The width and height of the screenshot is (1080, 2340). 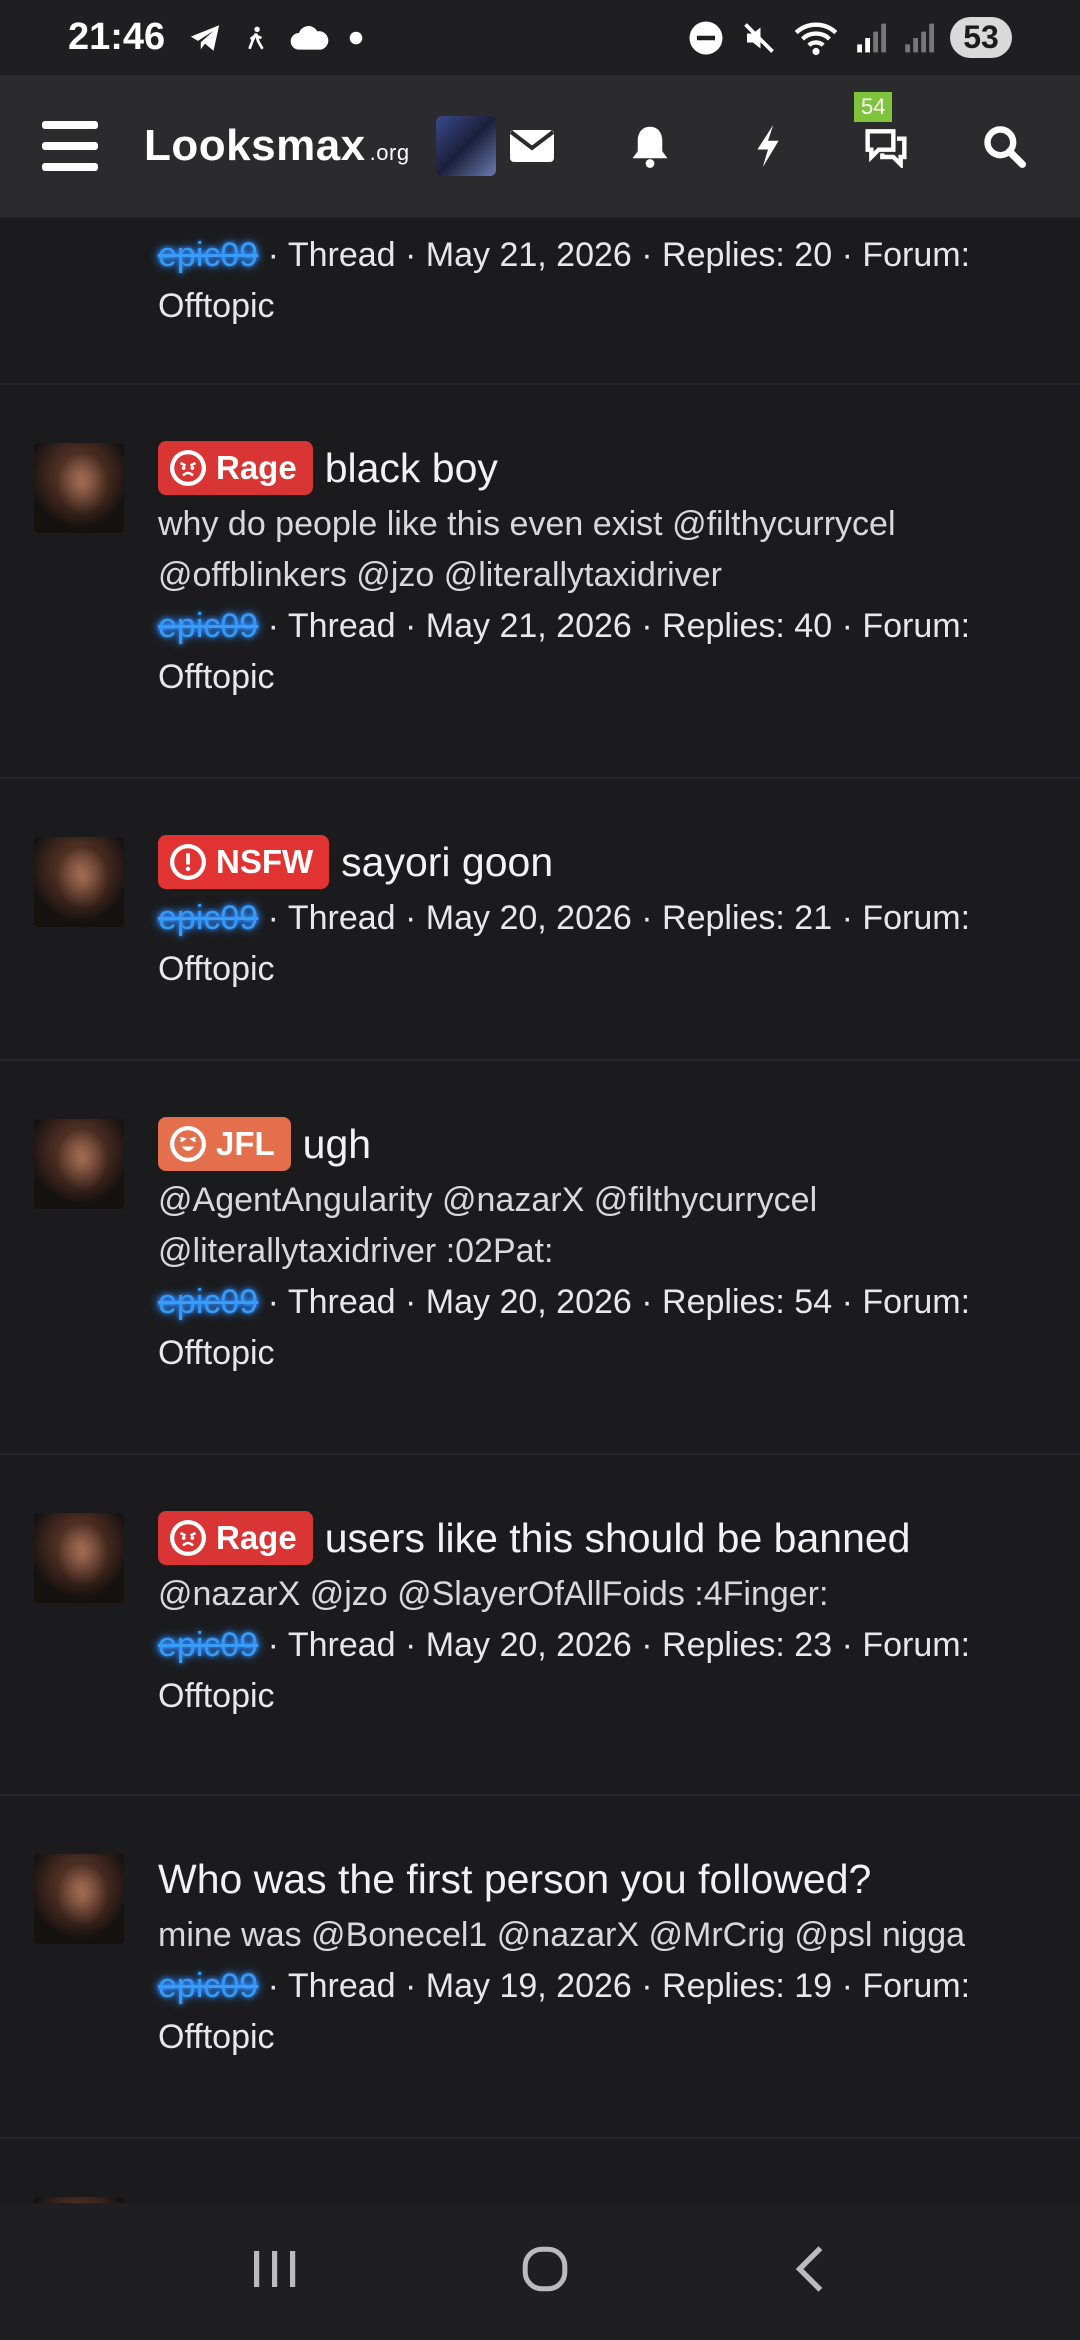 I want to click on meta-replies: Replies: 23, so click(x=747, y=1645).